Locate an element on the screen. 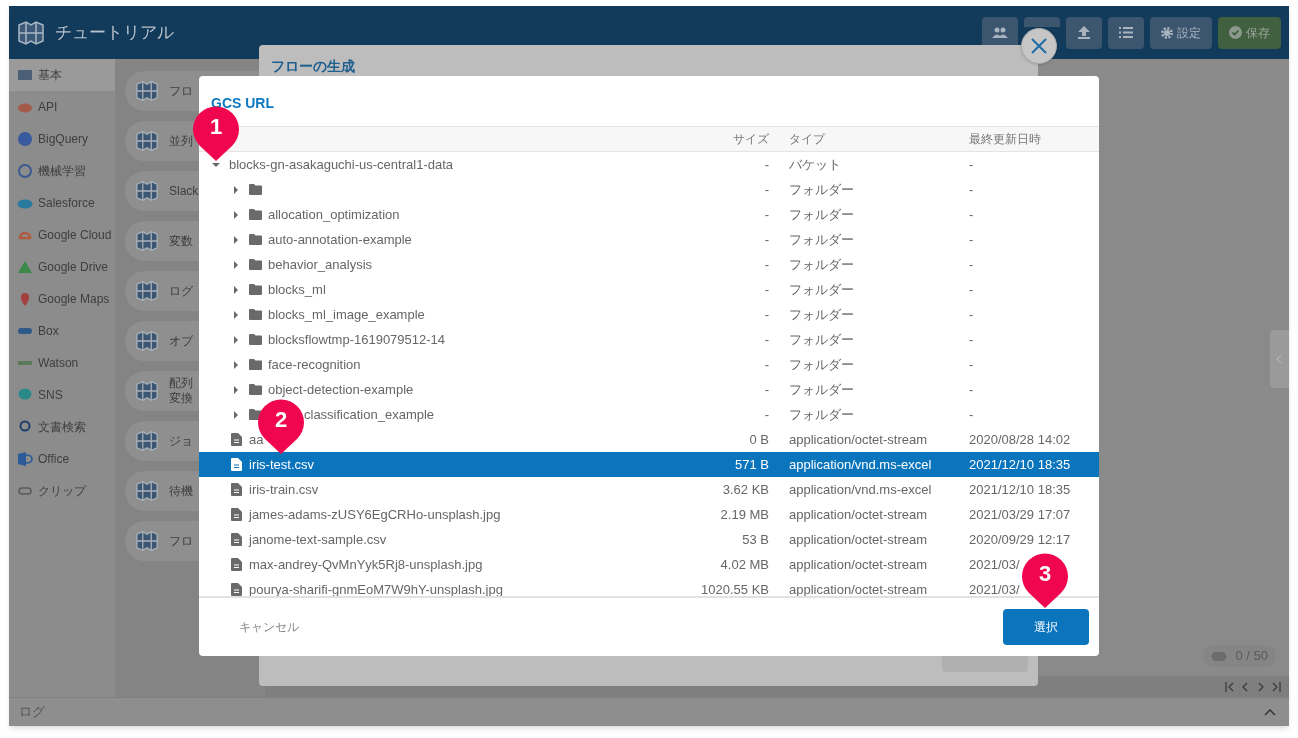 The height and width of the screenshot is (738, 1298). file-name: blocks_ml_image_example is located at coordinates (346, 314).